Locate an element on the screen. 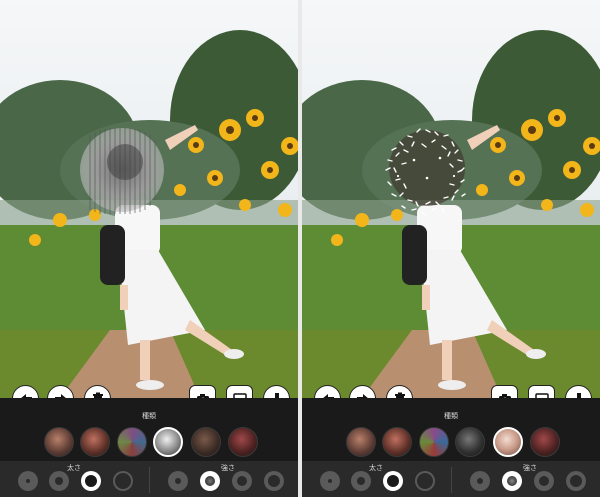 The height and width of the screenshot is (497, 600). effect-swatch-white-blur is located at coordinates (168, 442).